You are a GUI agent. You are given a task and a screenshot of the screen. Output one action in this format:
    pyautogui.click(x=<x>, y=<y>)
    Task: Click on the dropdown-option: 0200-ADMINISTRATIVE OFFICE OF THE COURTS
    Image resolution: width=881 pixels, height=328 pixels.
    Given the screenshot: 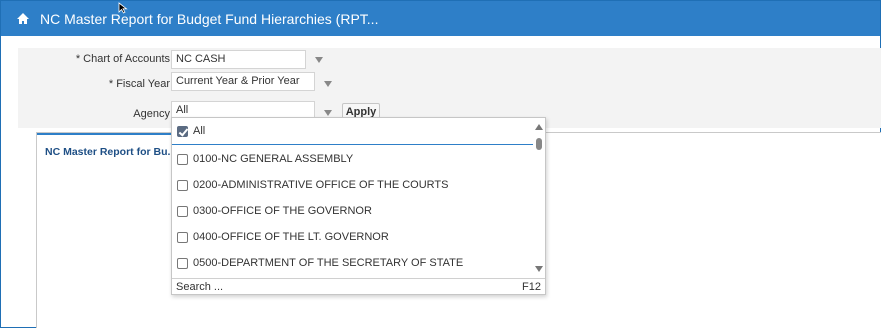 What is the action you would take?
    pyautogui.click(x=353, y=185)
    